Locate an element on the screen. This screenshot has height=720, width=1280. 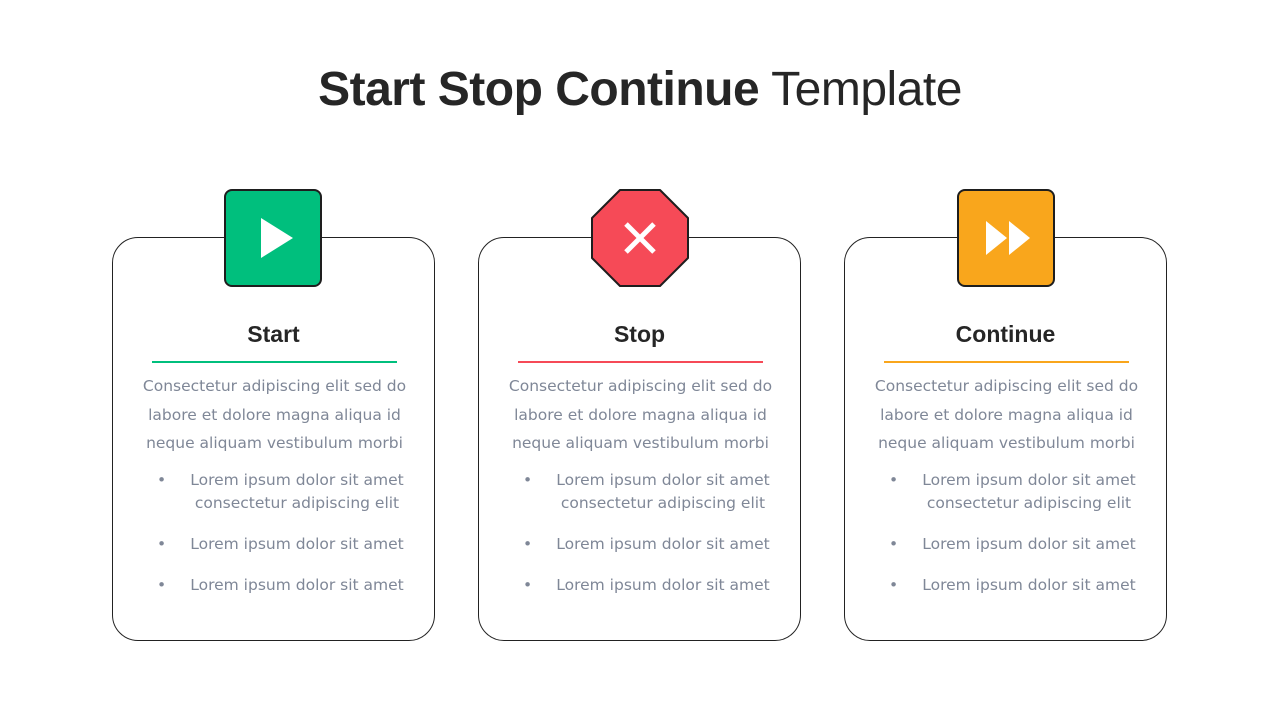
page-title: Start Stop Continue Template is located at coordinates (640, 89).